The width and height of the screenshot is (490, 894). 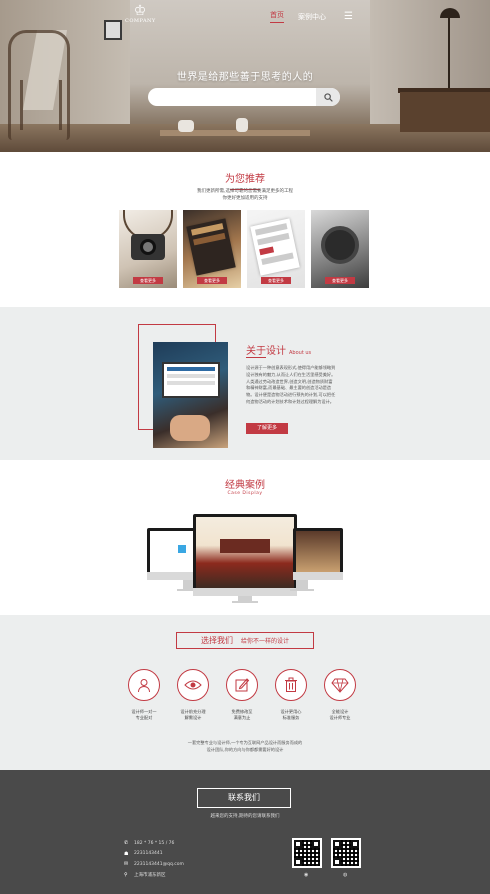 I want to click on feature-item: 免费修改至 满意为止, so click(x=242, y=695).